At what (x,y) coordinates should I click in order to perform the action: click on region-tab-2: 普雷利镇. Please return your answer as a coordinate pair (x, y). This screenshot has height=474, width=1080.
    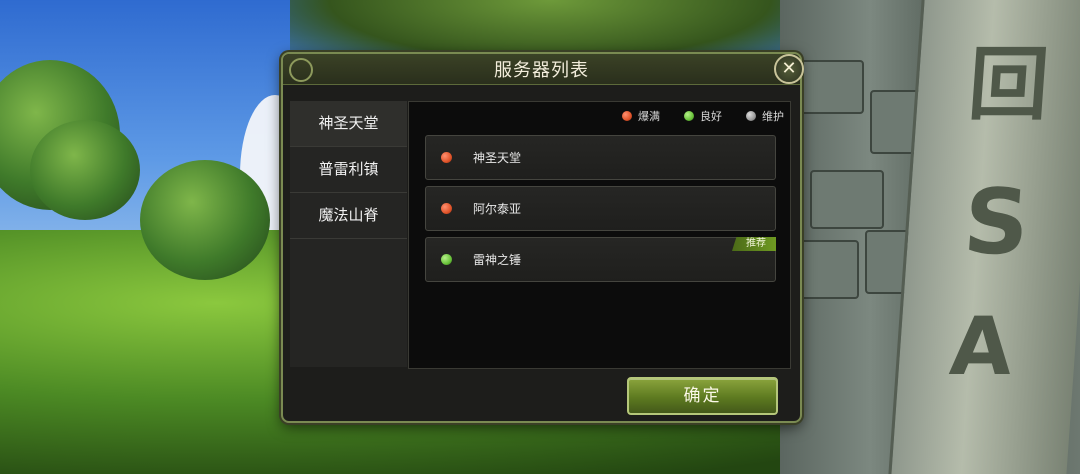
    Looking at the image, I should click on (348, 170).